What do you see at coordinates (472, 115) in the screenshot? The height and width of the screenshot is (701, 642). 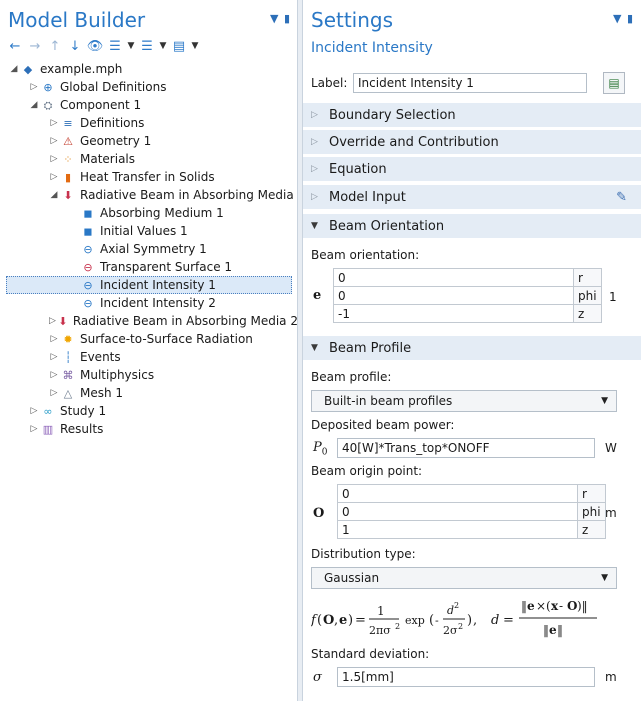 I see `section-boundary-selection: ▷ Boundary Selection` at bounding box center [472, 115].